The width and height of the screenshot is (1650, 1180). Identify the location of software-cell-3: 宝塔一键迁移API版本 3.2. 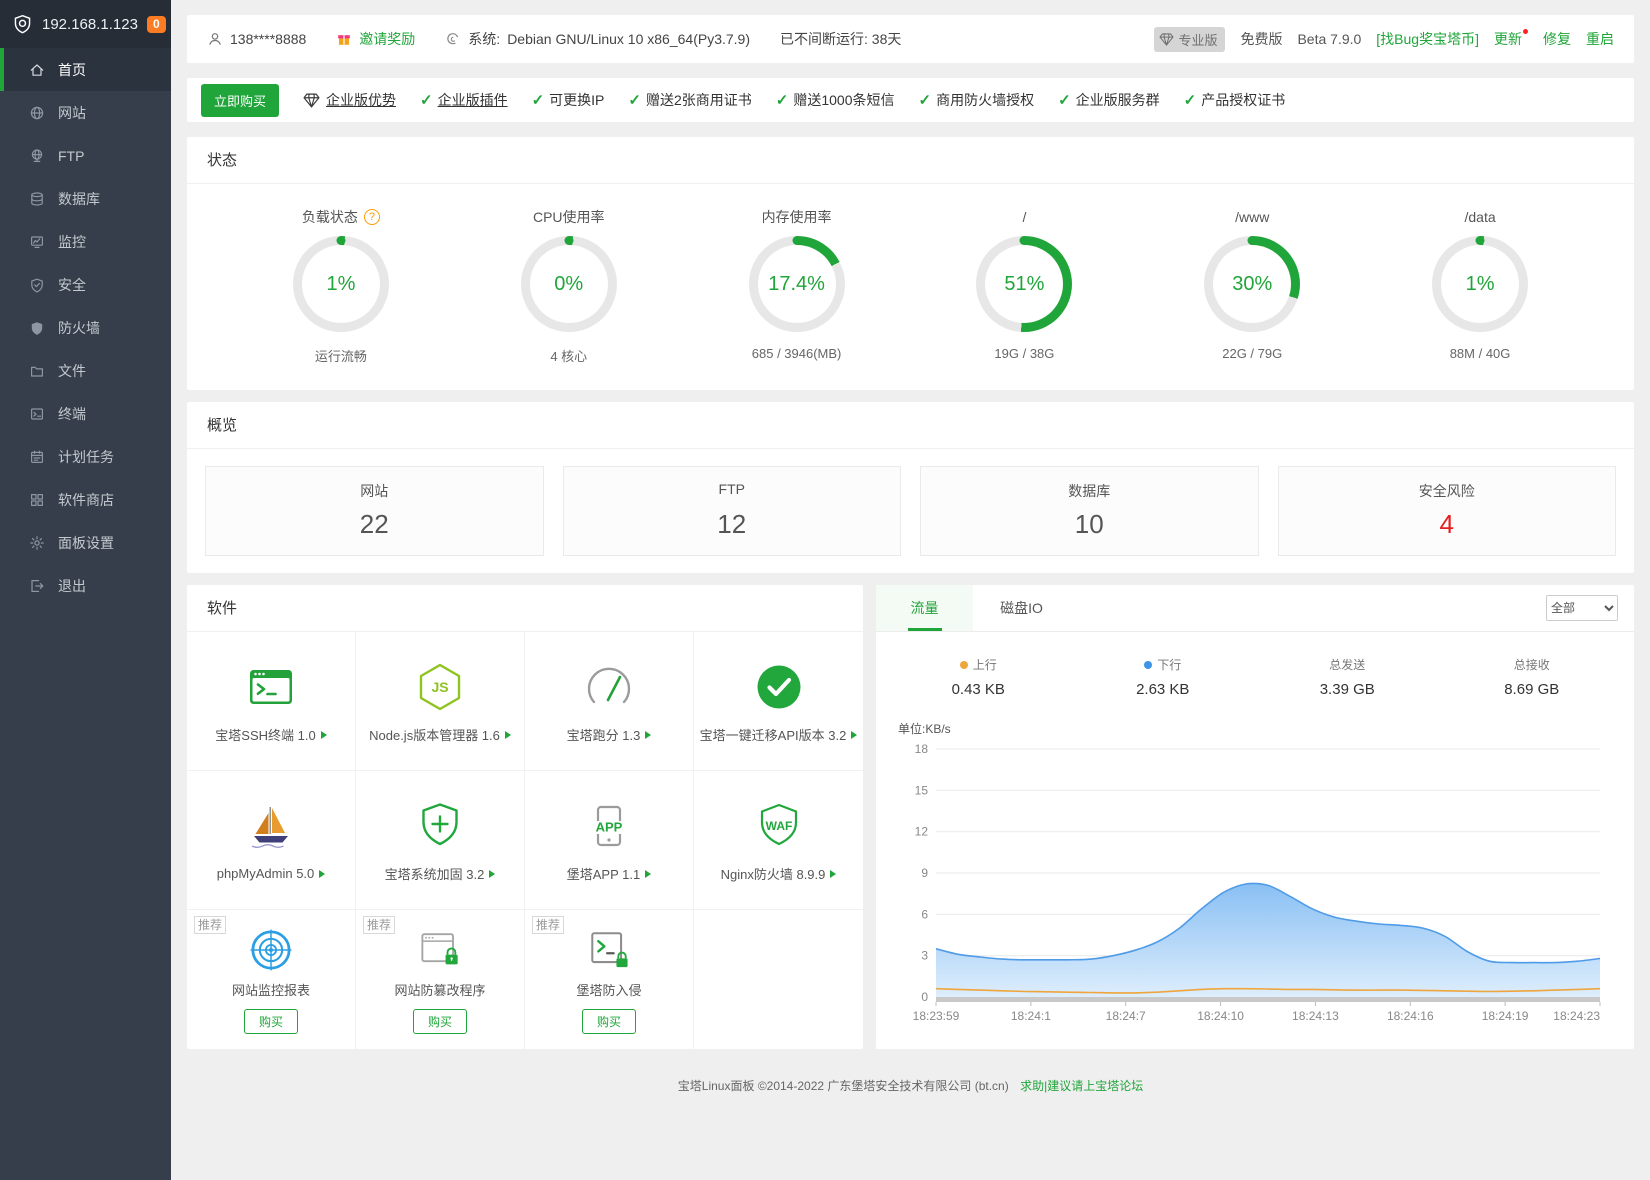
(778, 701).